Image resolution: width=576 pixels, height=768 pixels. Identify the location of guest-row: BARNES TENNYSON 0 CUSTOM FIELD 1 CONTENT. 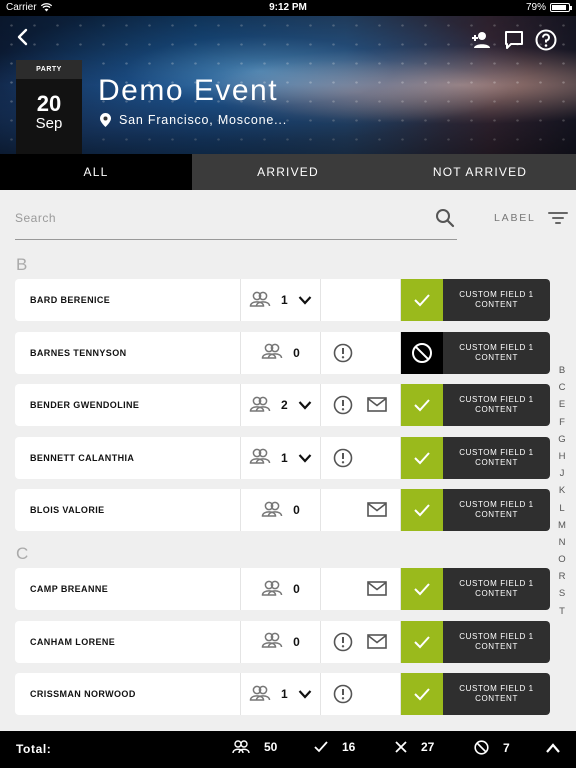
(282, 352).